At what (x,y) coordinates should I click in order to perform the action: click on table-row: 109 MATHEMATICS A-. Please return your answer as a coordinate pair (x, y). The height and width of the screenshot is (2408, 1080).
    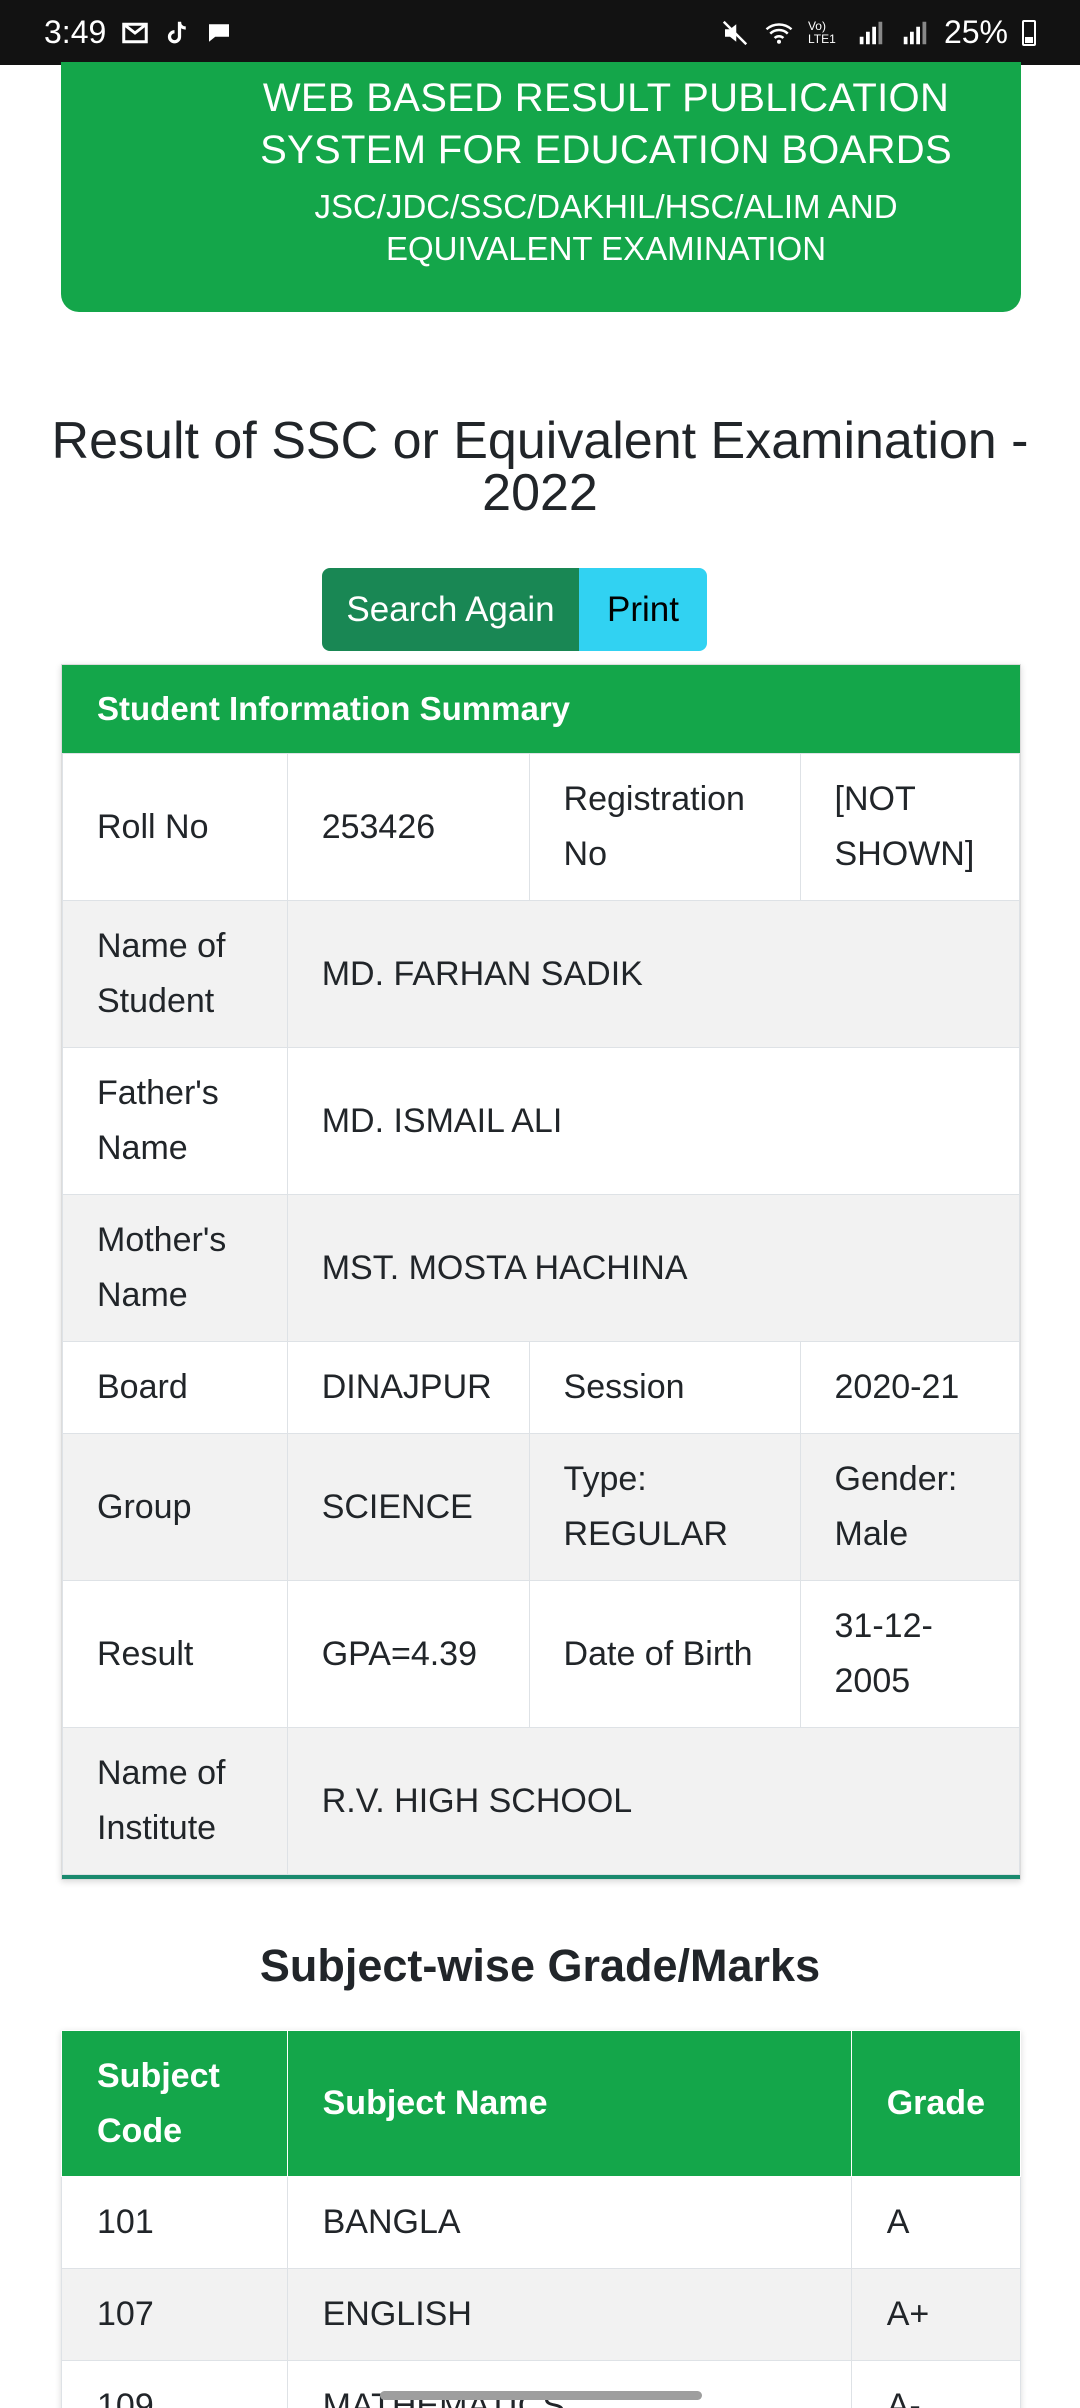
    Looking at the image, I should click on (541, 2384).